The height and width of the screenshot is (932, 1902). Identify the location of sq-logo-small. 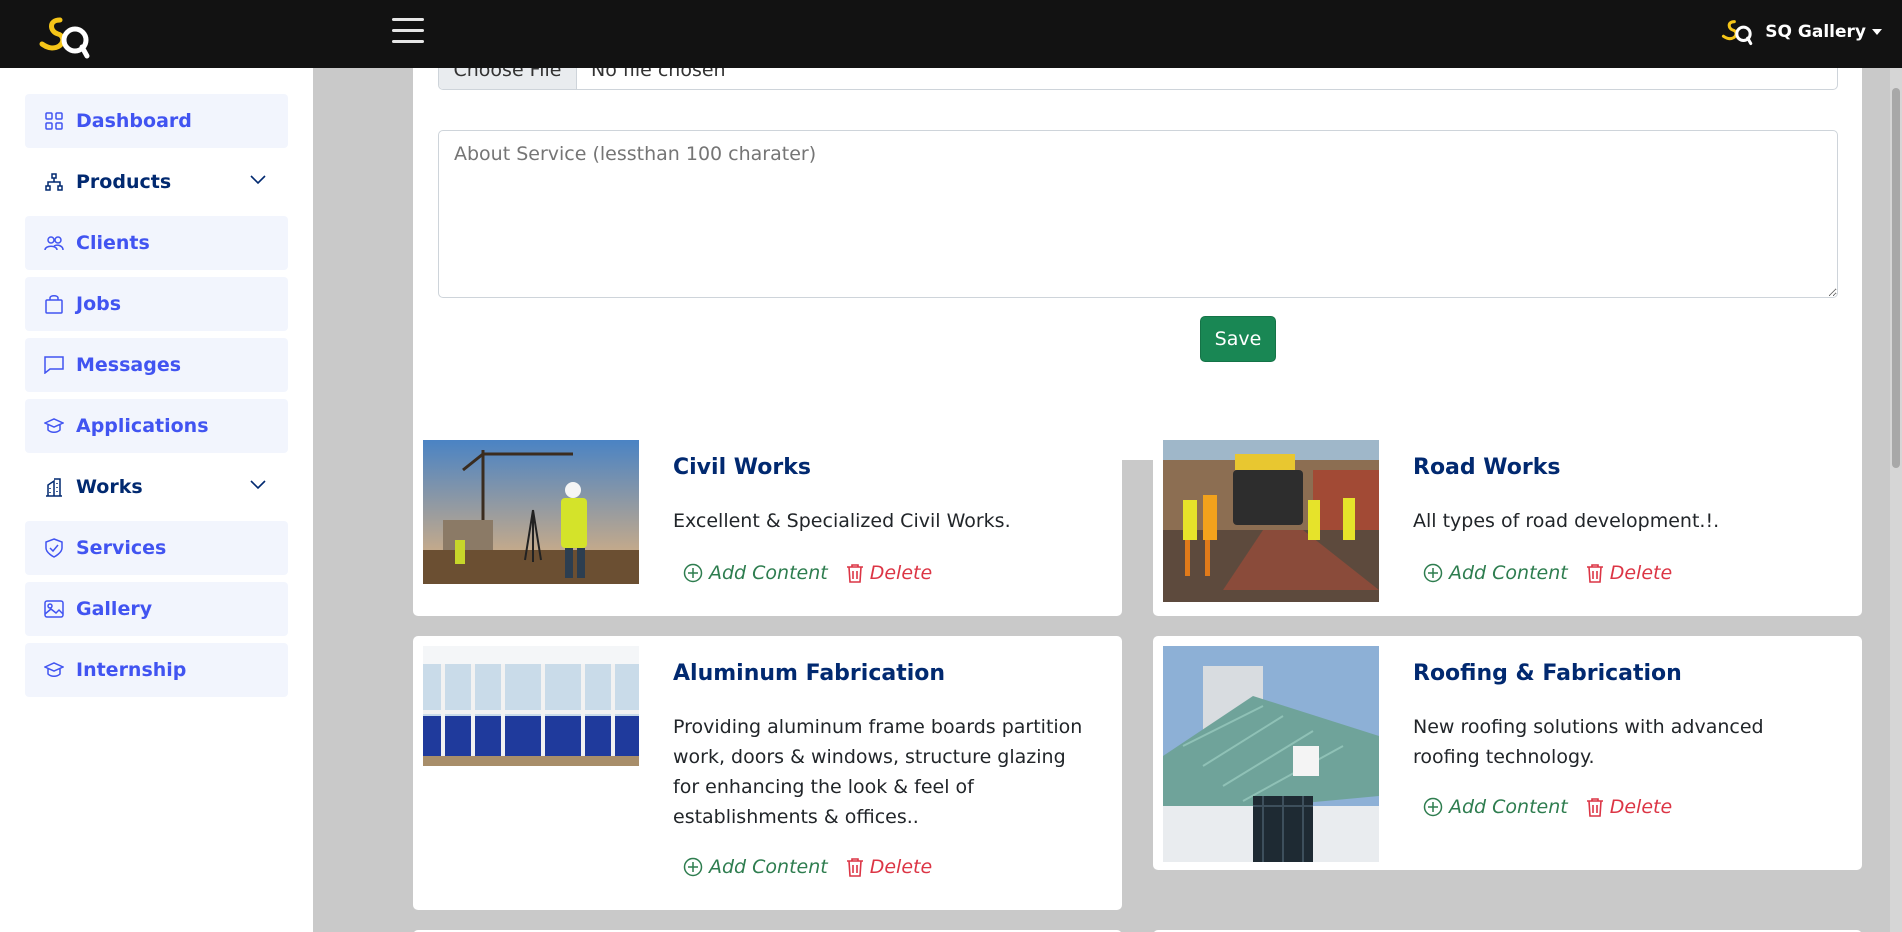
(1737, 33).